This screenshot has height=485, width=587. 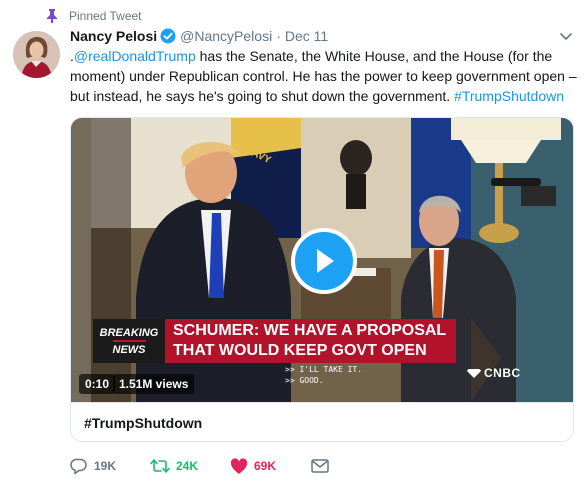 What do you see at coordinates (168, 36) in the screenshot?
I see `verified-badge-icon` at bounding box center [168, 36].